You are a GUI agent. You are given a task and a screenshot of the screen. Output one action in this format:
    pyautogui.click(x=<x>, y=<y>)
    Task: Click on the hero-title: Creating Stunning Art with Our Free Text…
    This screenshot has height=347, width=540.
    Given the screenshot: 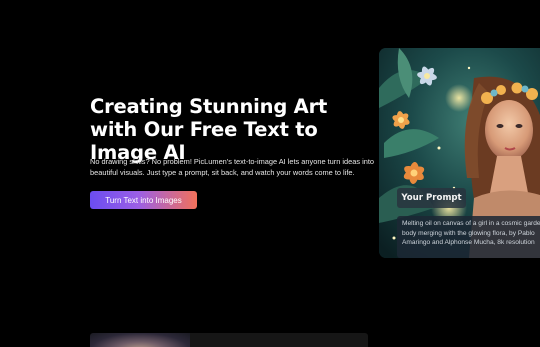 What is the action you would take?
    pyautogui.click(x=209, y=129)
    